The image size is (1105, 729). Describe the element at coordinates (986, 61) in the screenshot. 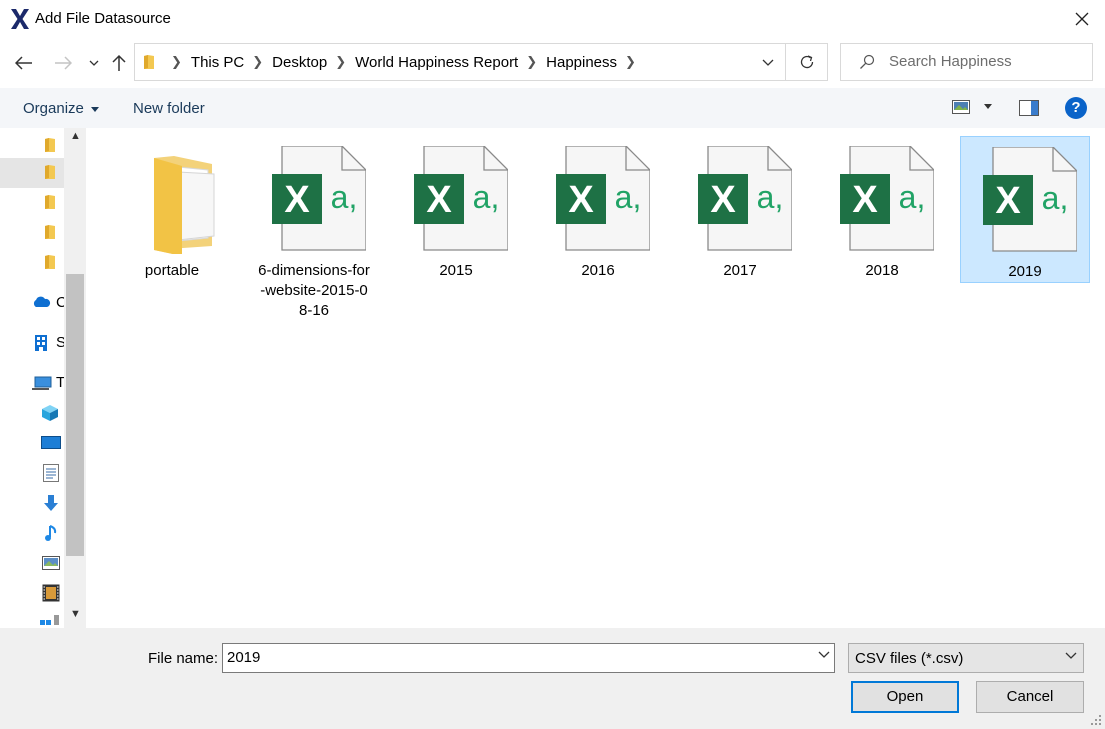

I see `search-input` at that location.